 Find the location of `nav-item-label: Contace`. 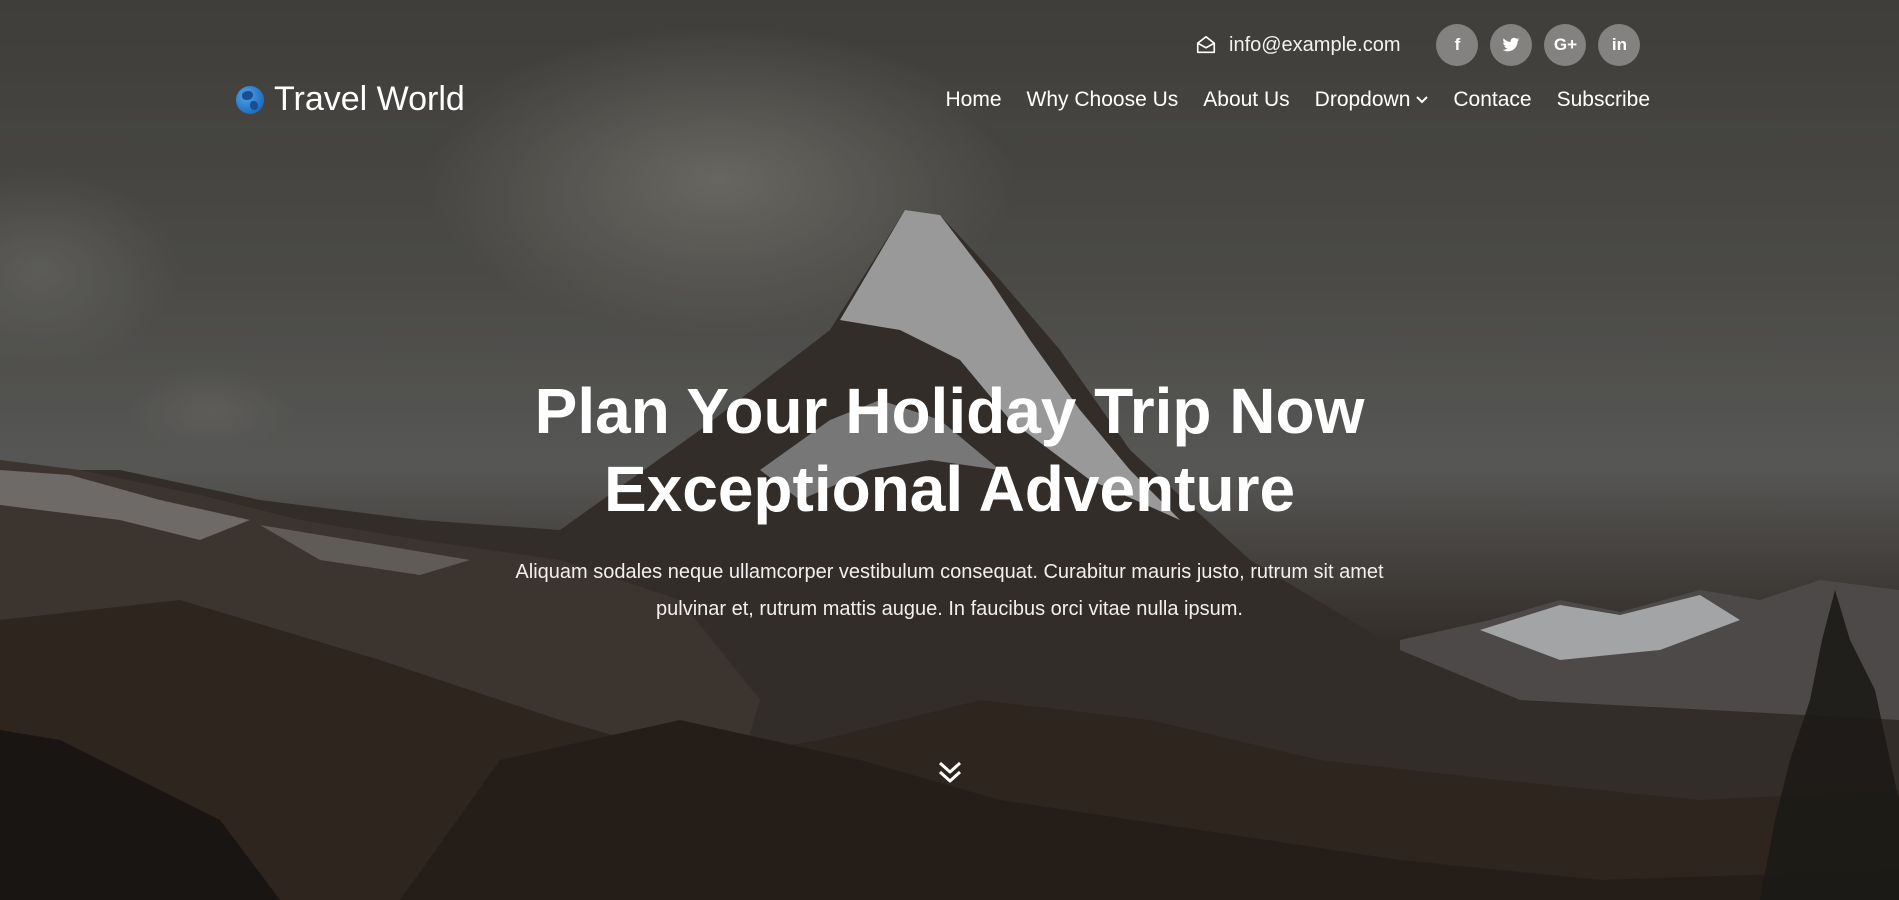

nav-item-label: Contace is located at coordinates (1492, 99).